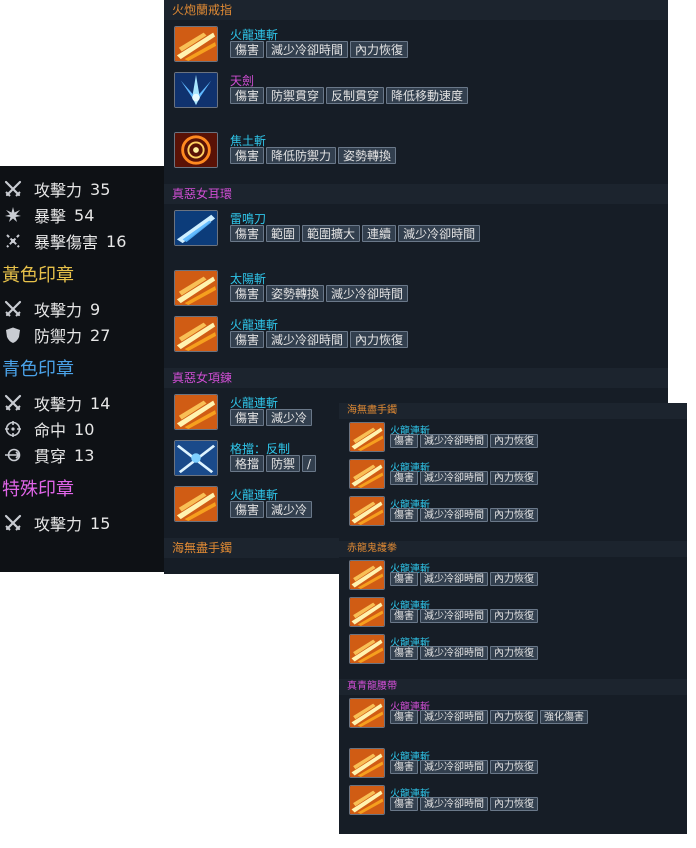  What do you see at coordinates (13, 429) in the screenshot?
I see `crosshair-icon` at bounding box center [13, 429].